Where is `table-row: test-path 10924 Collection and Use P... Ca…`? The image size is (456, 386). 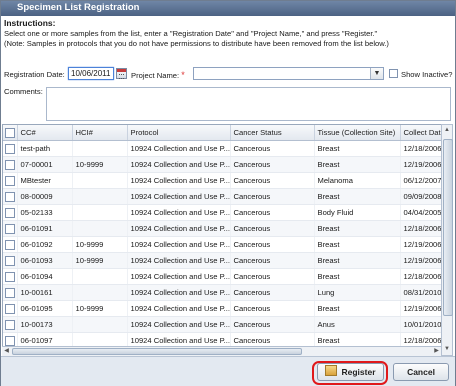
table-row: test-path 10924 Collection and Use P... Ca… is located at coordinates (222, 148).